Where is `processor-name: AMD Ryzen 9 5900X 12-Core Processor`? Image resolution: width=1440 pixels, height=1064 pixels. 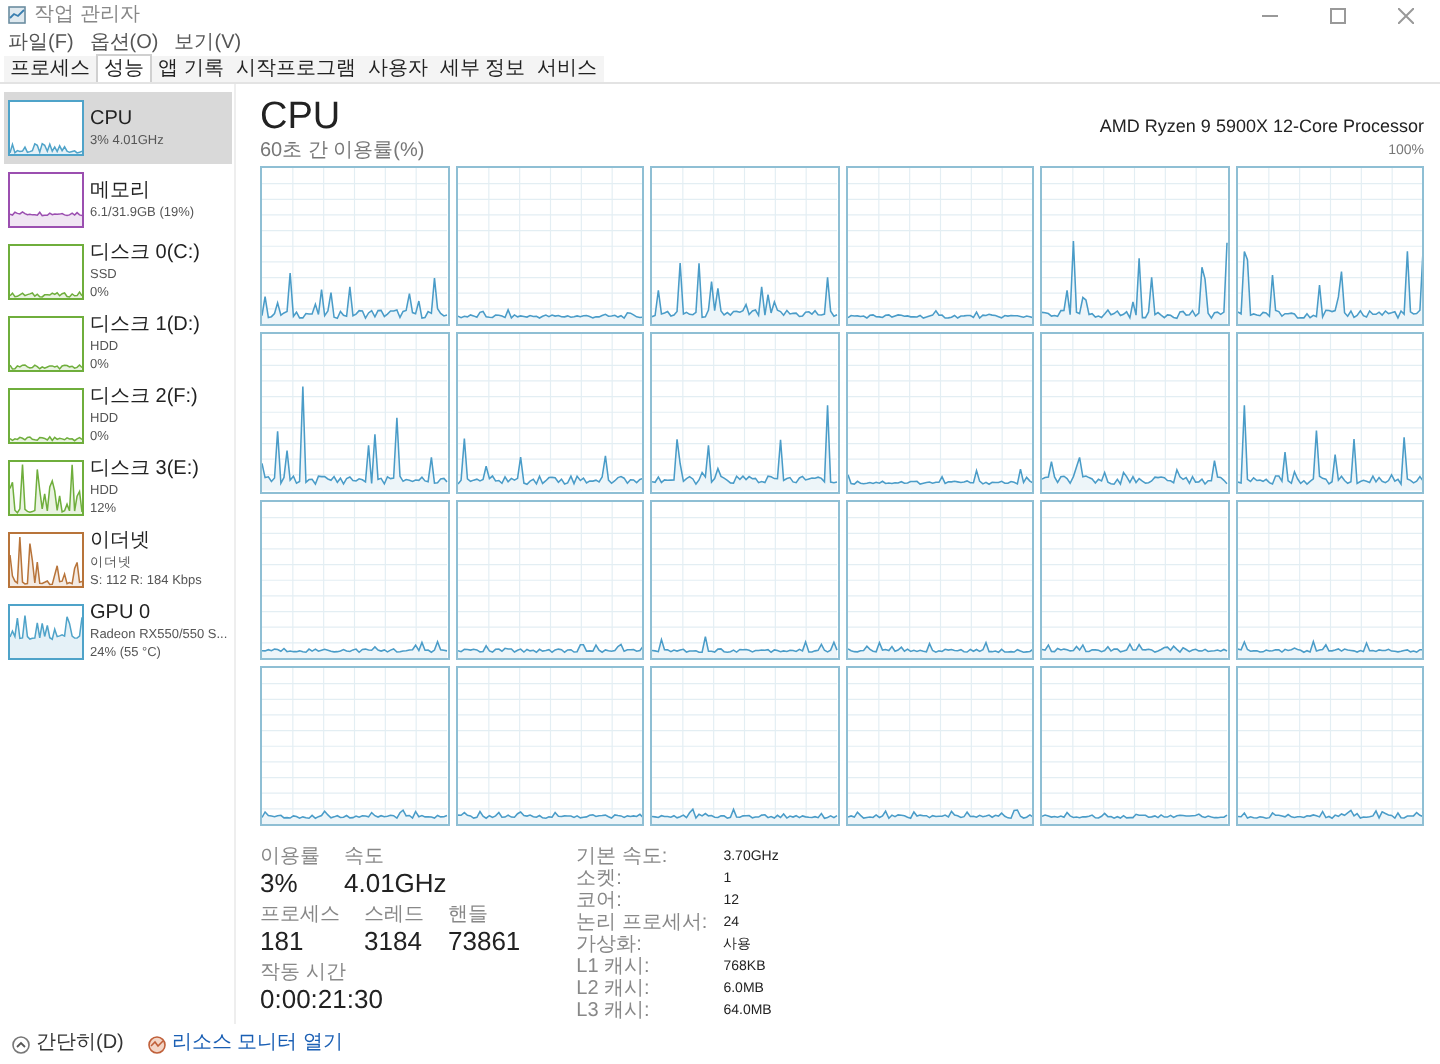 processor-name: AMD Ryzen 9 5900X 12-Core Processor is located at coordinates (1261, 127).